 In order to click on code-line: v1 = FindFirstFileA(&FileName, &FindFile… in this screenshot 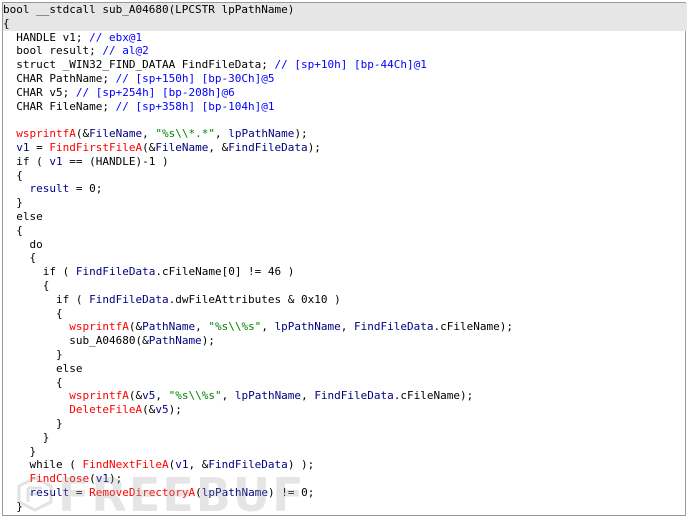, I will do `click(345, 148)`.